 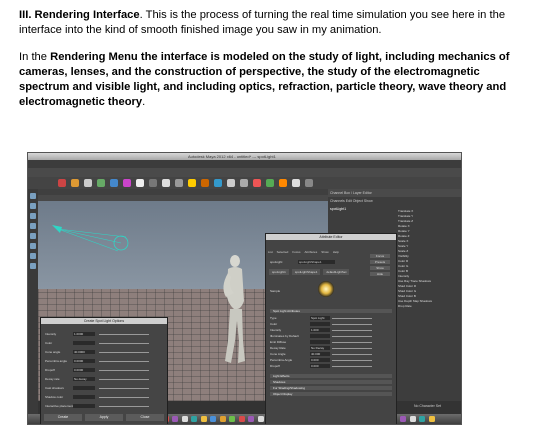 I want to click on spot-options-buttons: Create Apply Close, so click(x=104, y=418).